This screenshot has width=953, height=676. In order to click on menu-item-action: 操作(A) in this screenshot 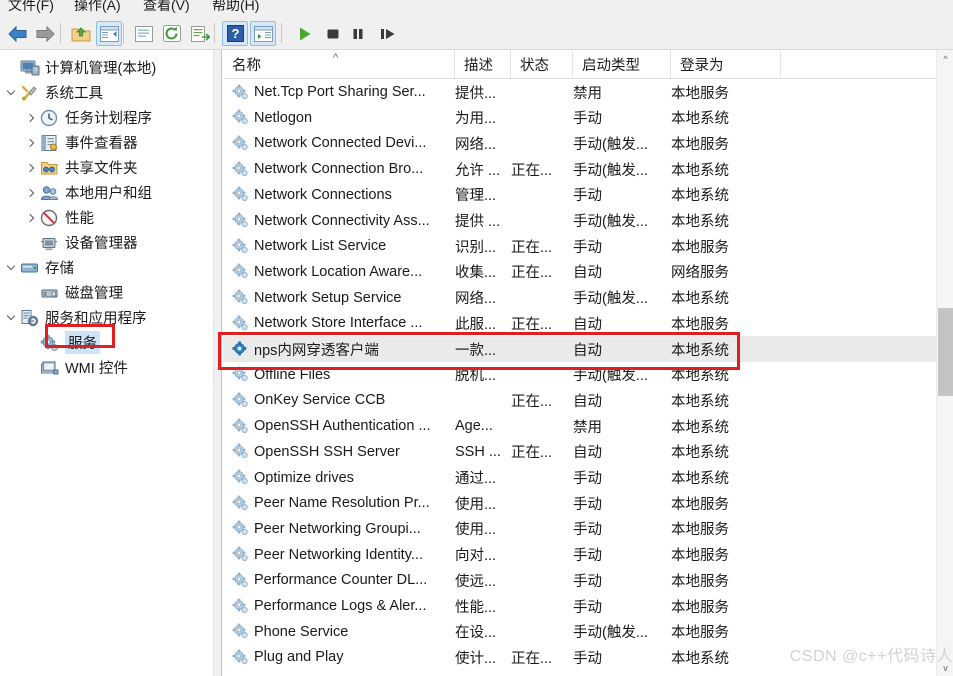, I will do `click(97, 7)`.